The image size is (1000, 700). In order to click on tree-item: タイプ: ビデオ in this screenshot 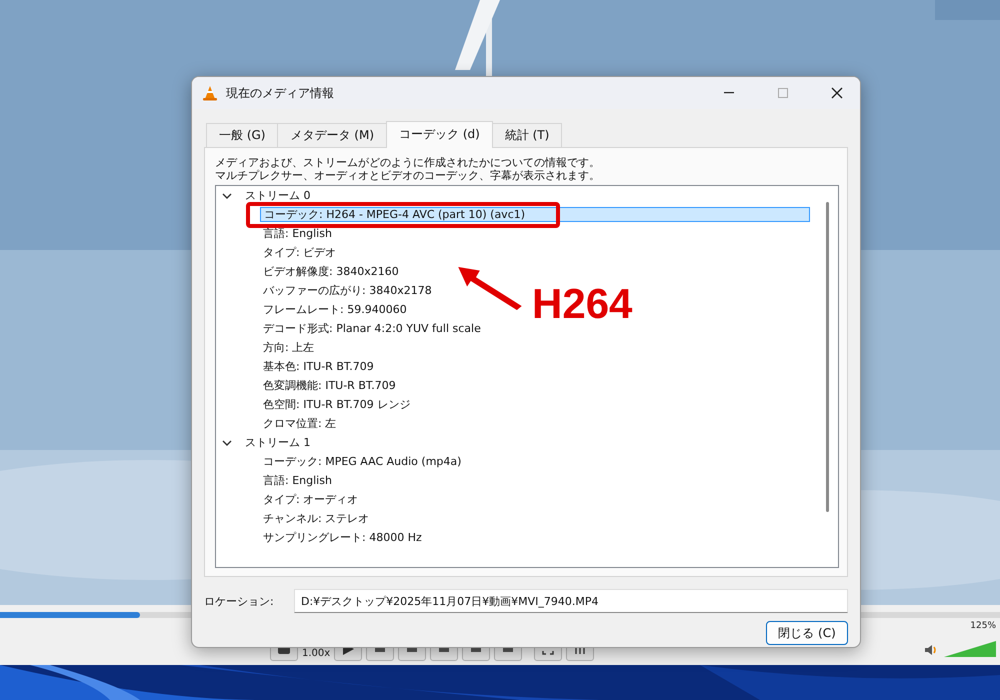, I will do `click(300, 252)`.